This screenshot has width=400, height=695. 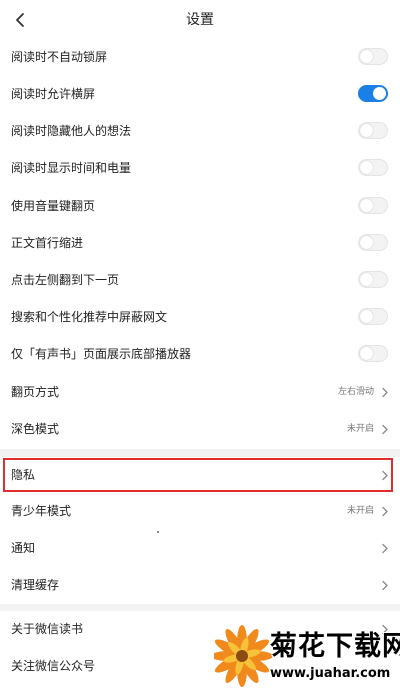 I want to click on back-button, so click(x=20, y=20).